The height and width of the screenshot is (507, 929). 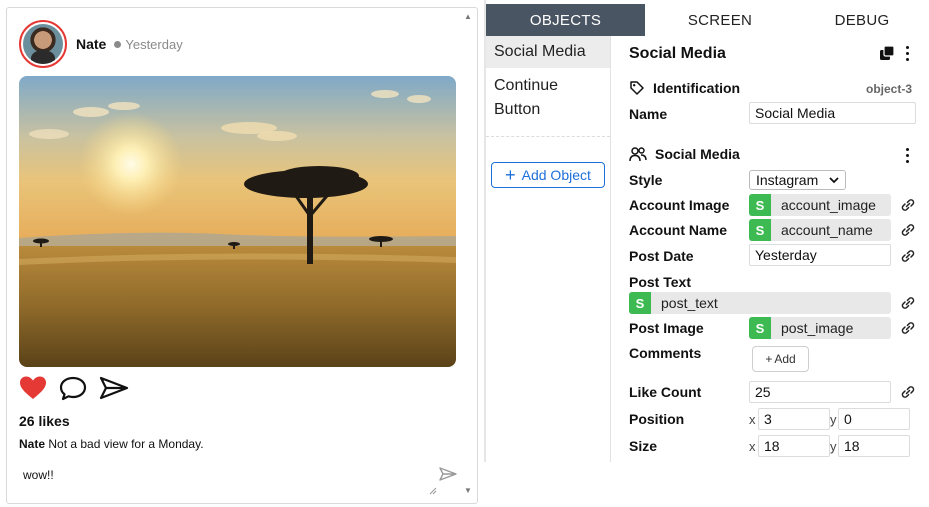 I want to click on heart-icon, so click(x=33, y=390).